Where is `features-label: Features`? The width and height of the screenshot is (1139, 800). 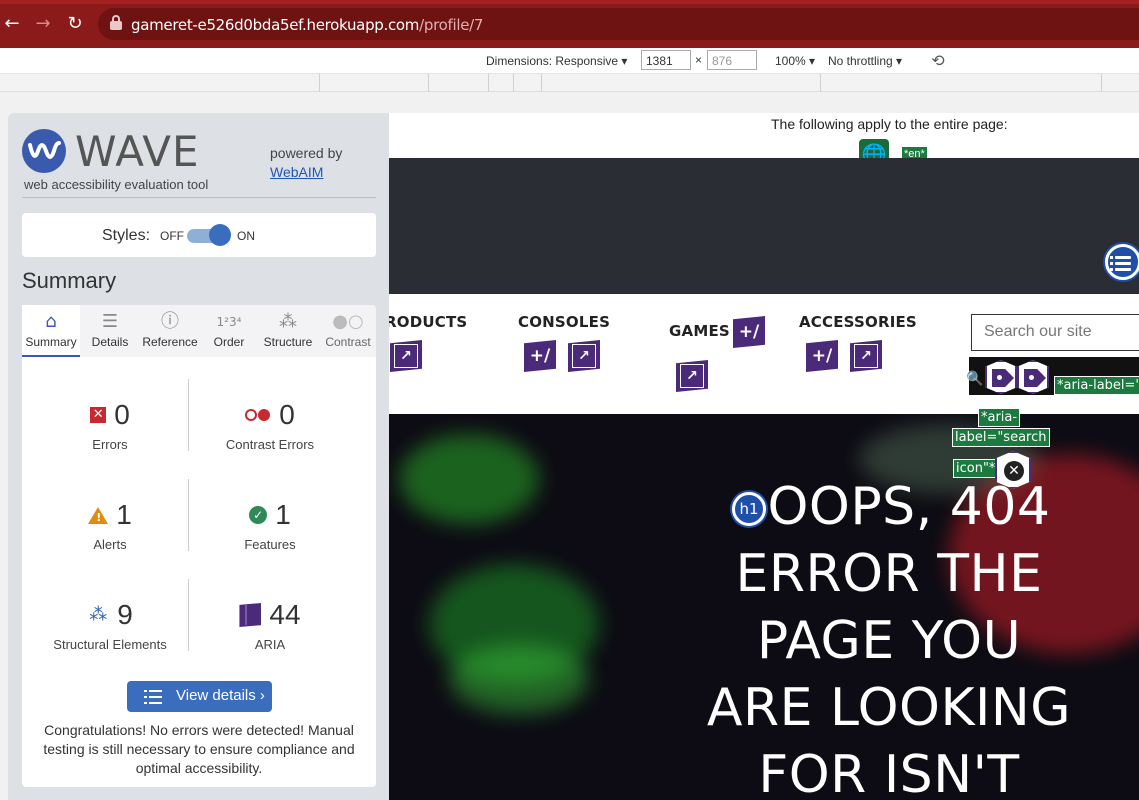
features-label: Features is located at coordinates (270, 544).